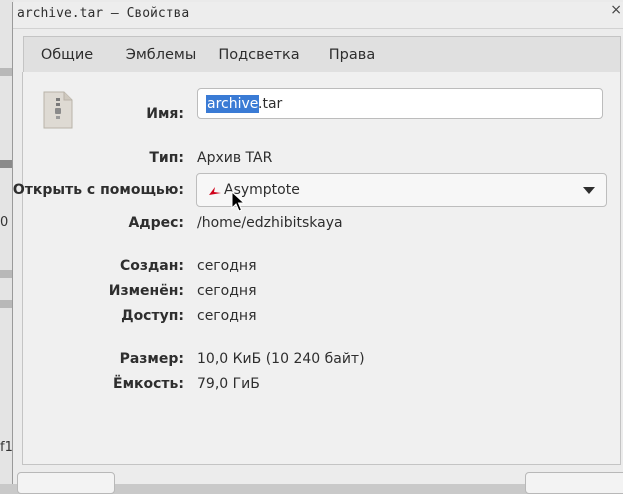 The width and height of the screenshot is (623, 494). I want to click on modified-label: Изменён:, so click(146, 291).